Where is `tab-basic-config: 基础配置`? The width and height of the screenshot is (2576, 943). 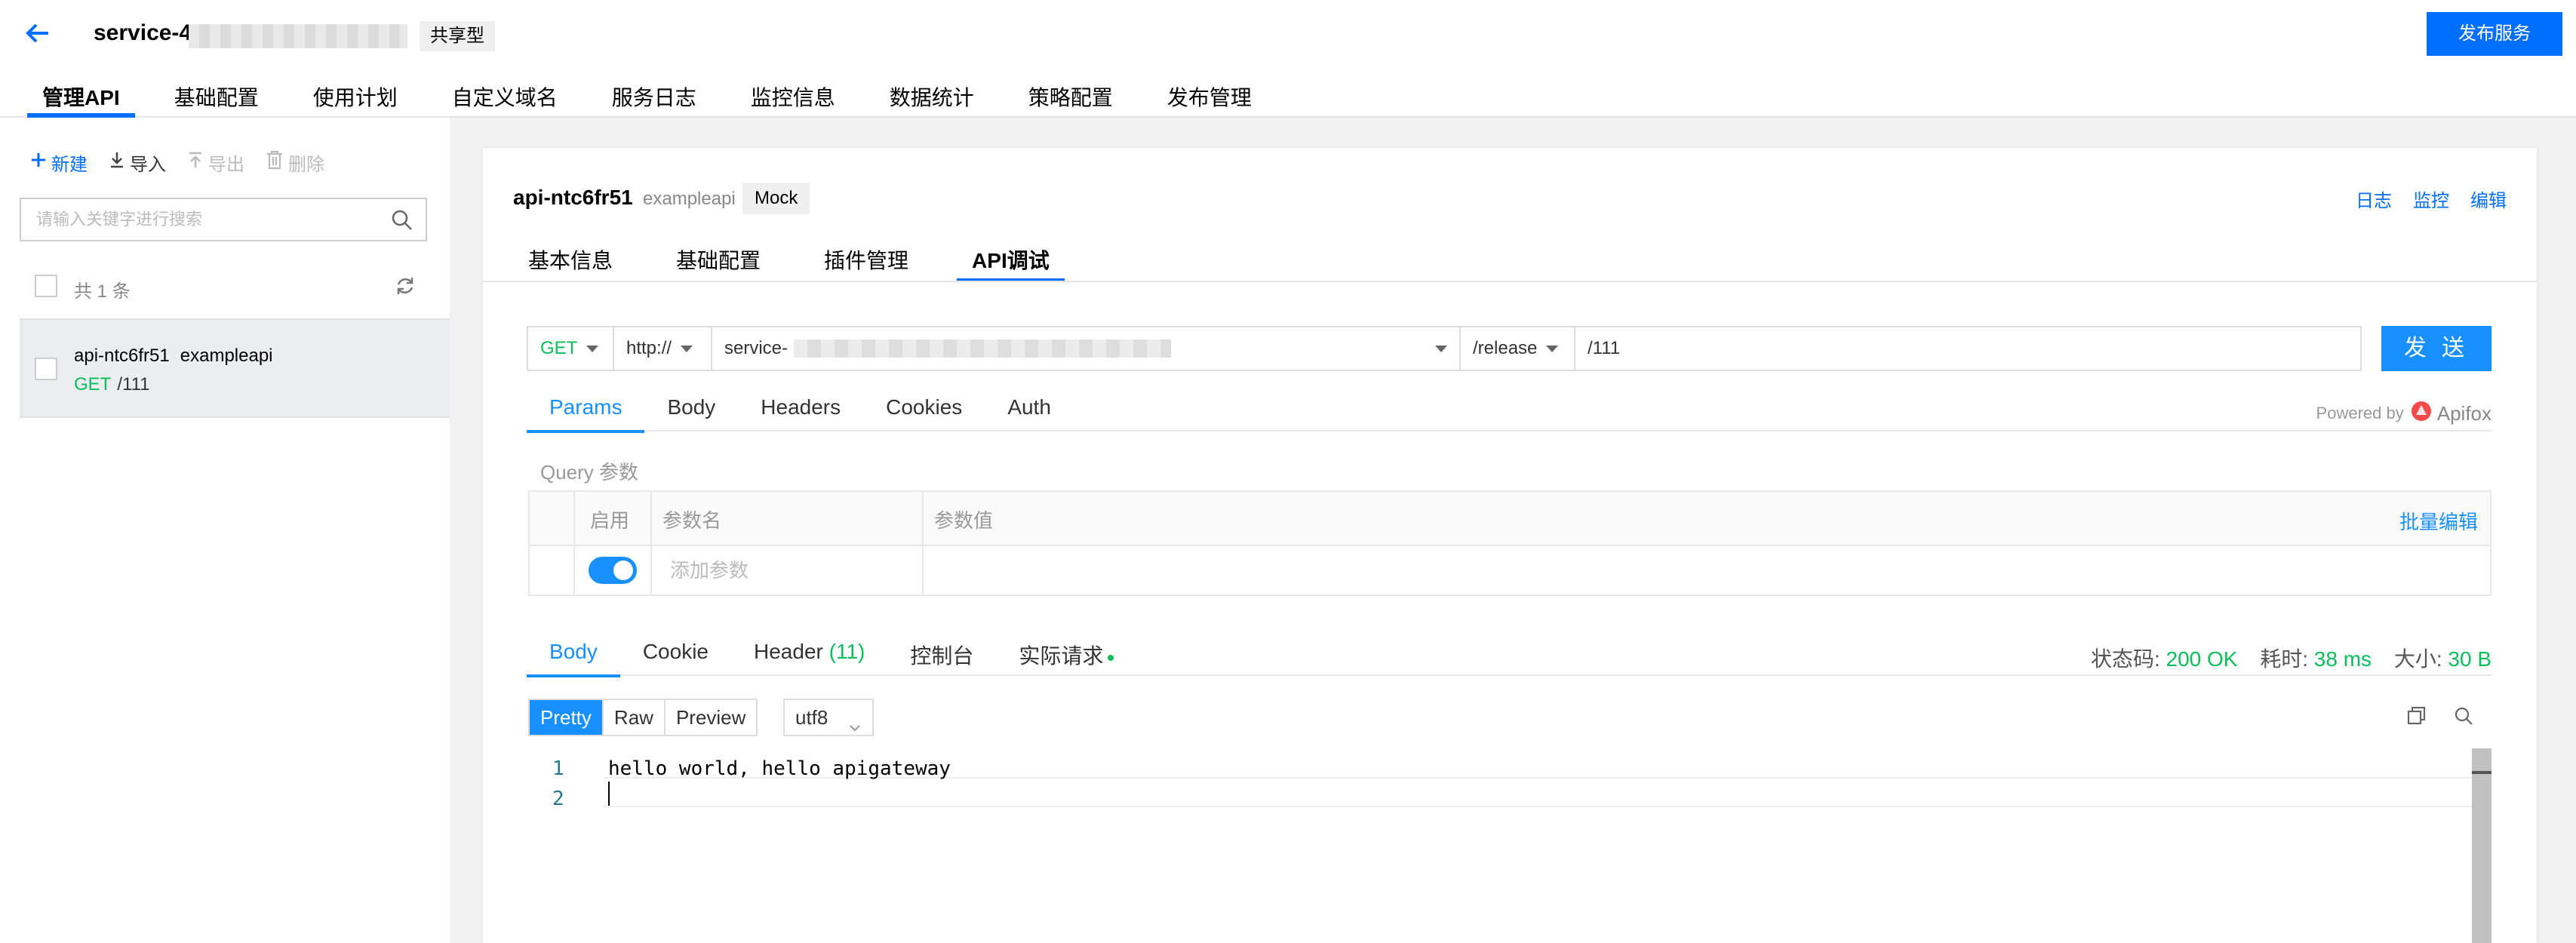 tab-basic-config: 基础配置 is located at coordinates (216, 95).